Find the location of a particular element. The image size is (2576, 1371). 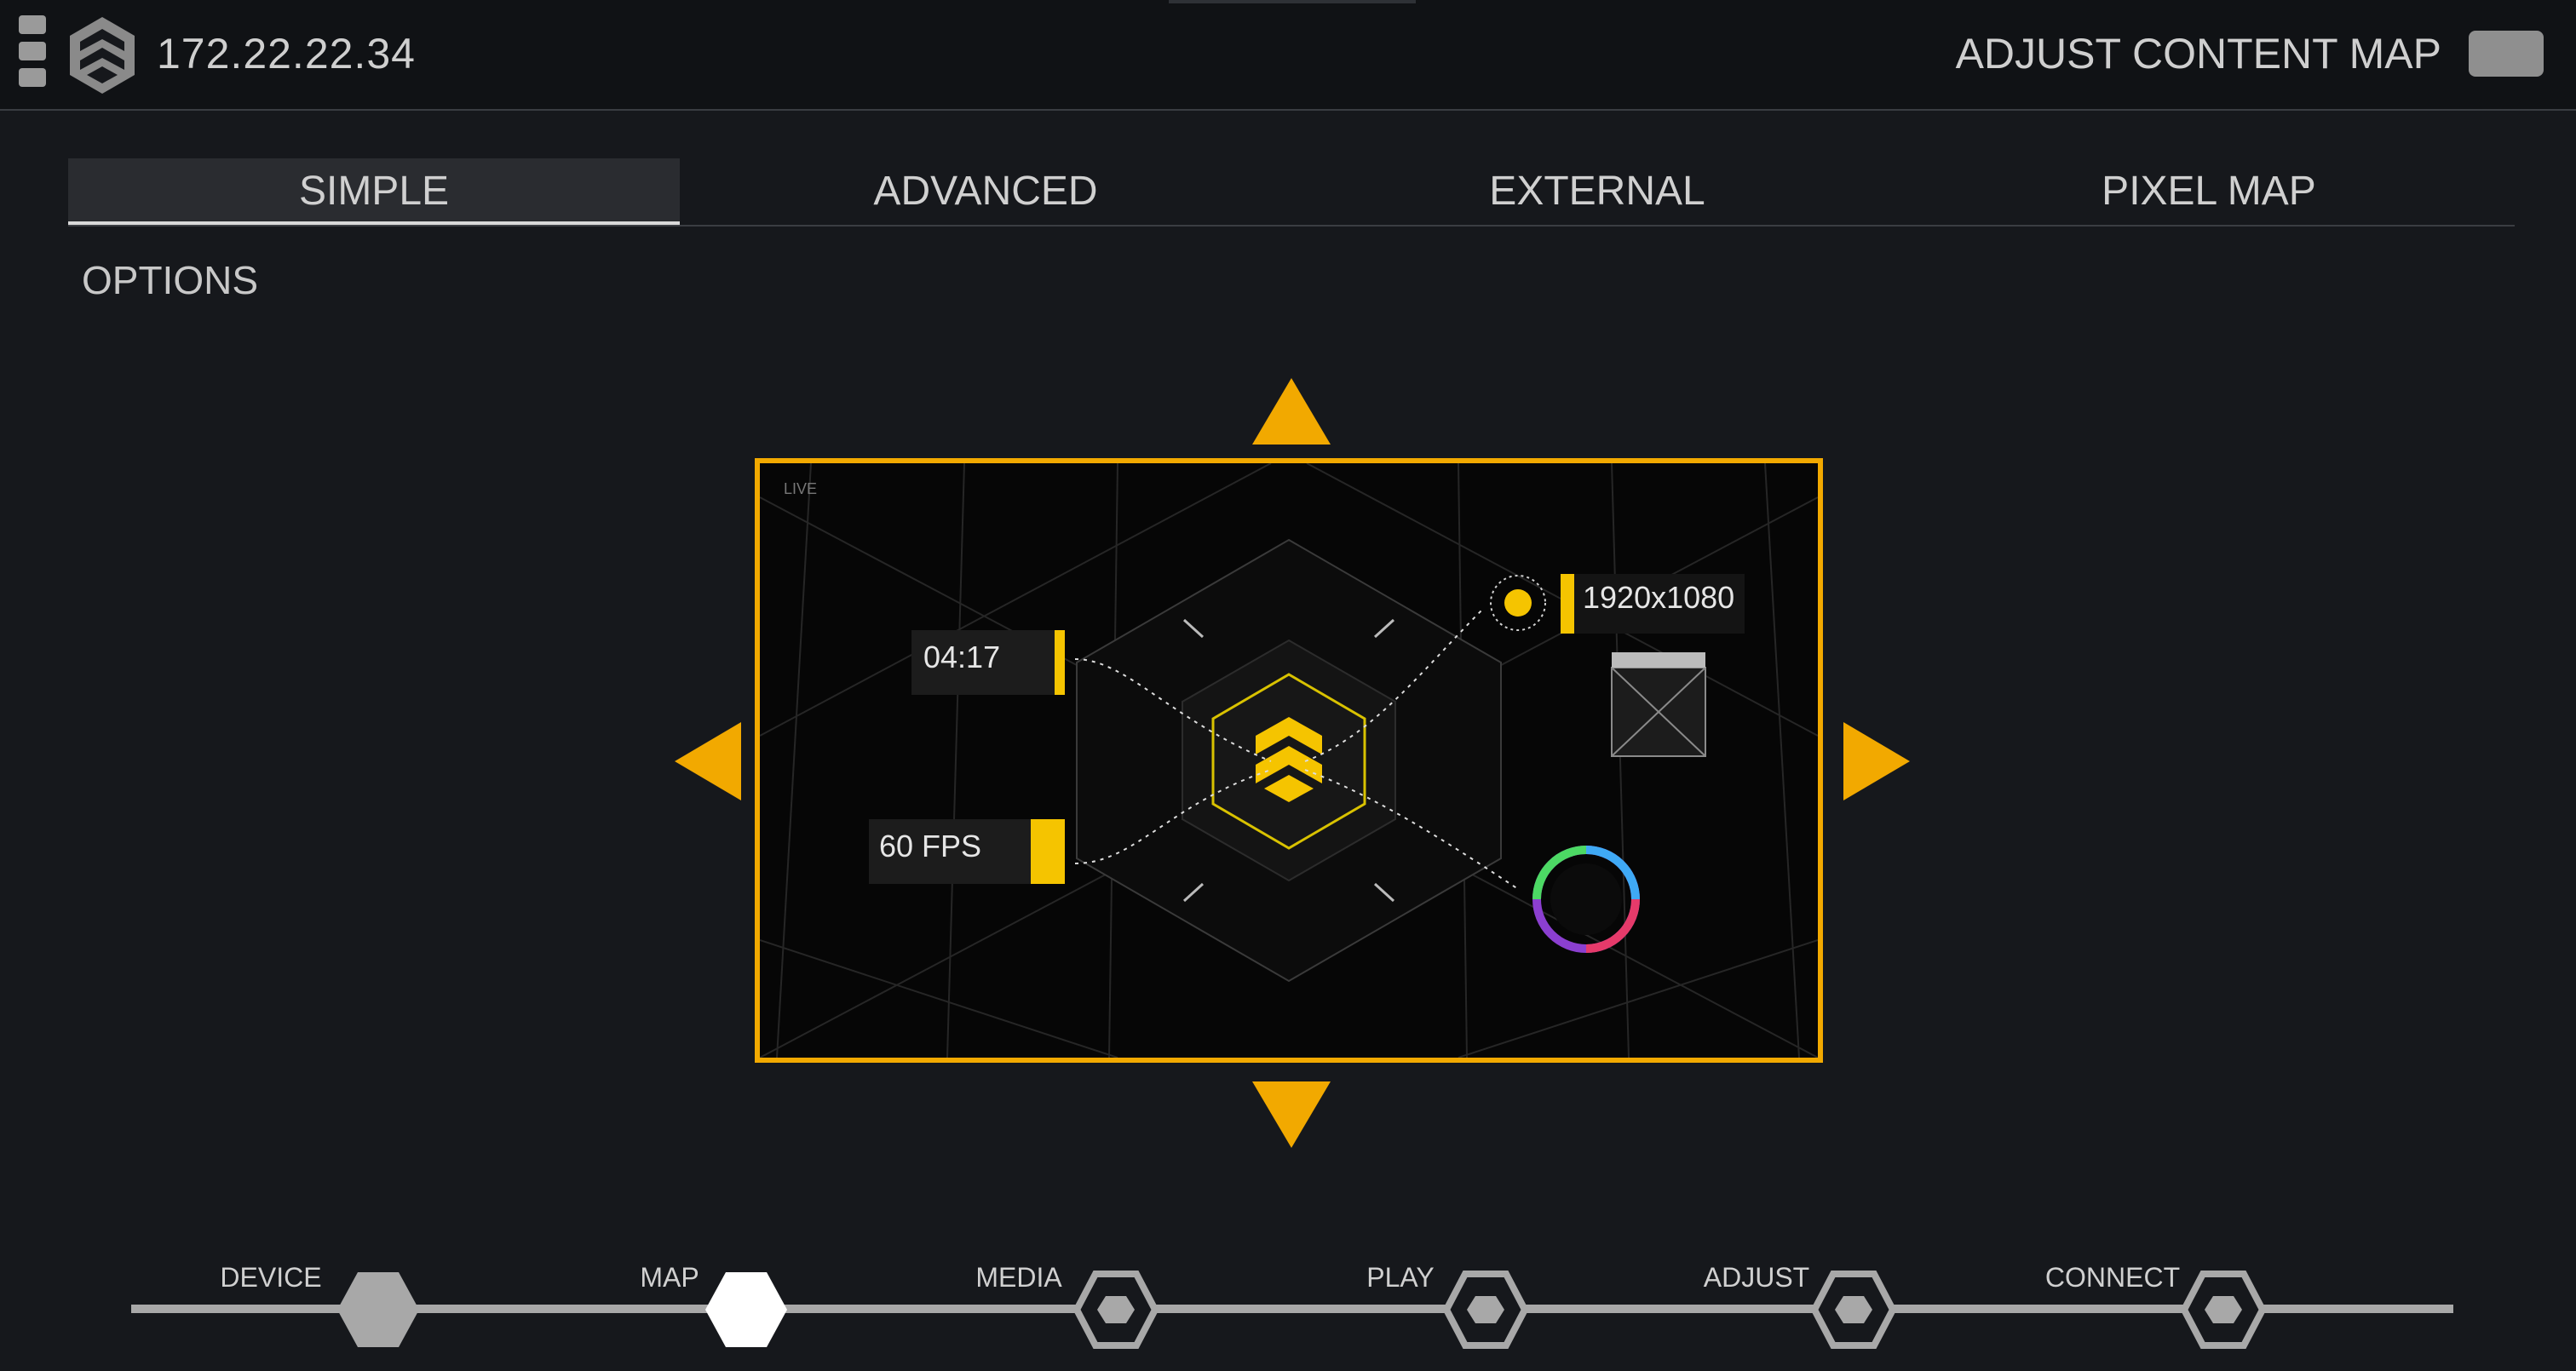

preview-time-text: 04:17 is located at coordinates (962, 657).